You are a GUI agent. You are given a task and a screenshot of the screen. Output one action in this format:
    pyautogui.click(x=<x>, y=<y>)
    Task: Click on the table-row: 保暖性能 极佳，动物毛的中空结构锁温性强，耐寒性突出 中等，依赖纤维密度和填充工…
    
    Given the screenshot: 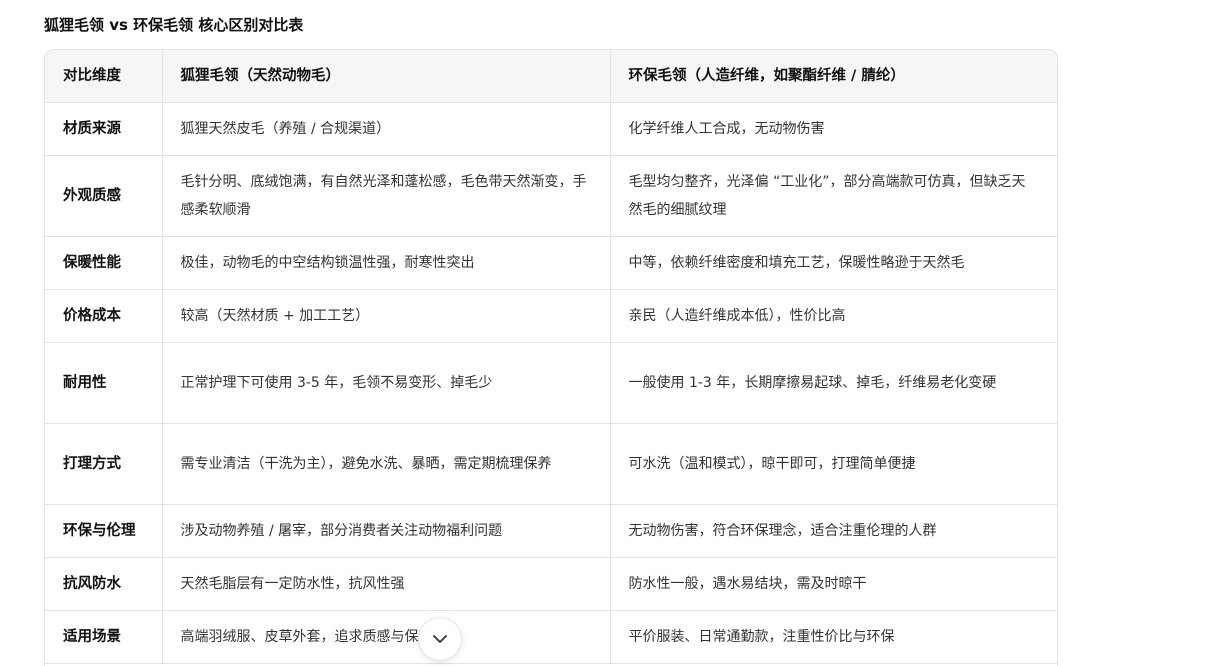 What is the action you would take?
    pyautogui.click(x=551, y=263)
    